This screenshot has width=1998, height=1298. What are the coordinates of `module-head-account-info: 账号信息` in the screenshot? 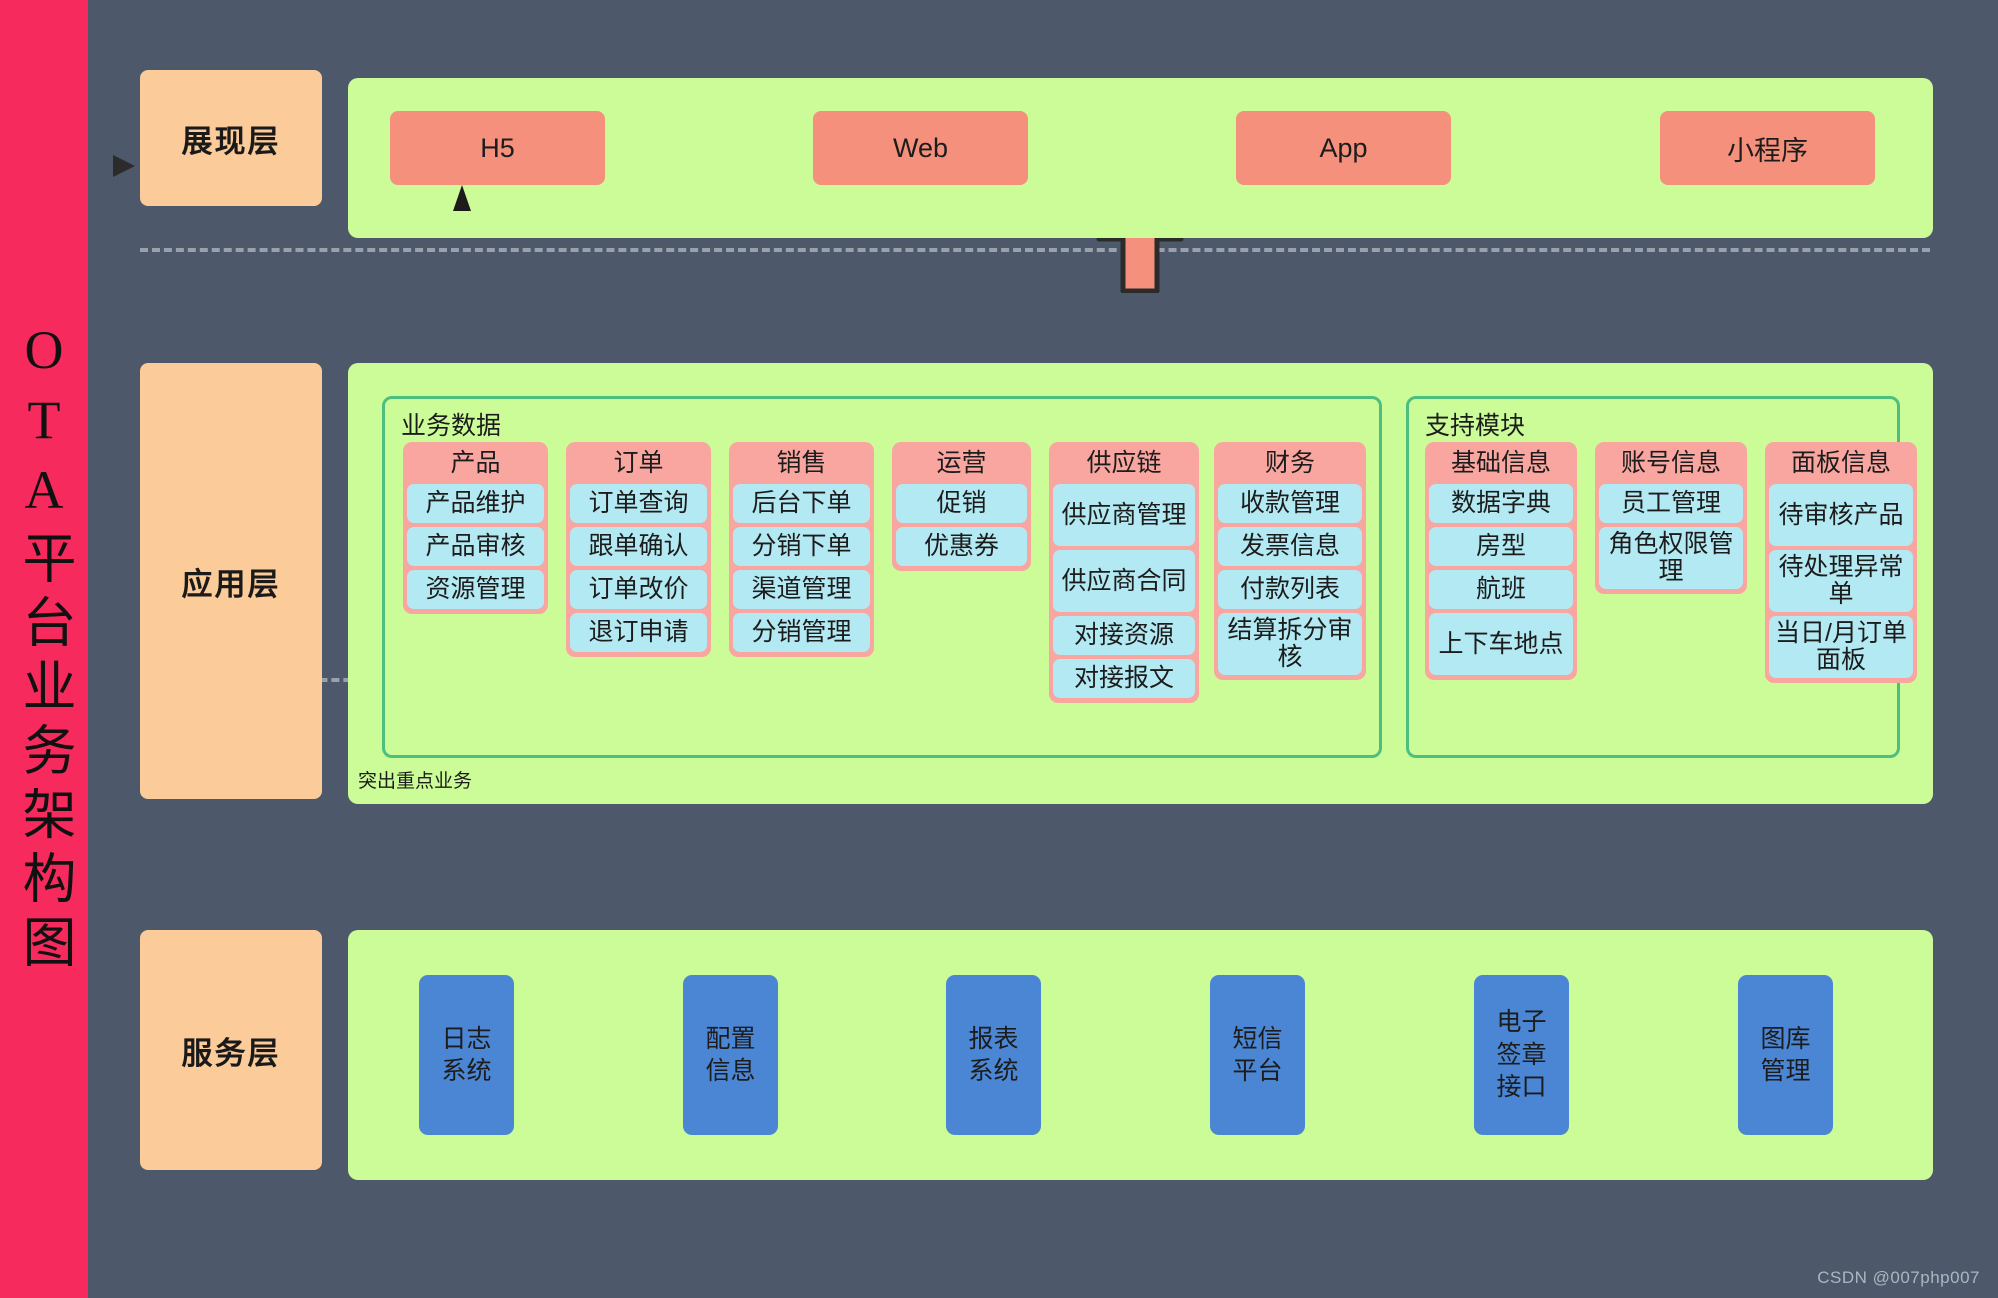 It's located at (1670, 463).